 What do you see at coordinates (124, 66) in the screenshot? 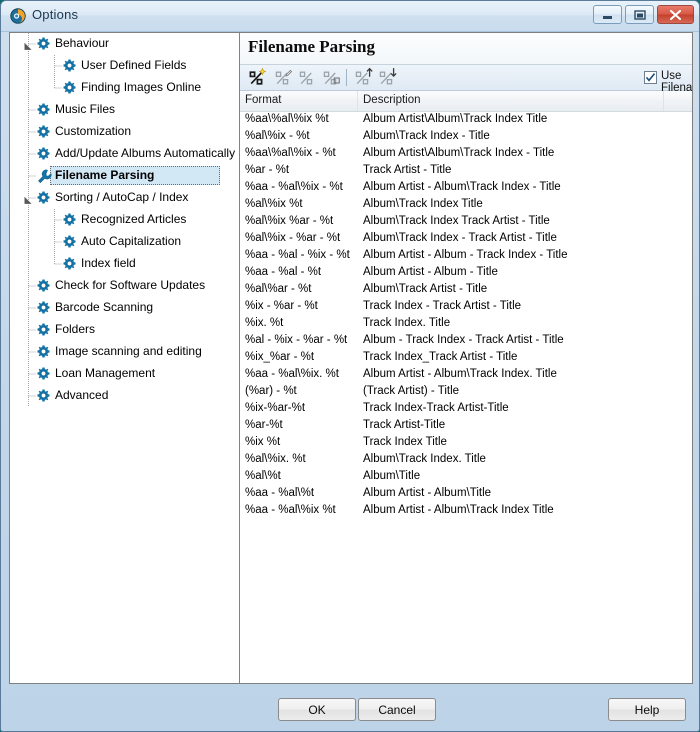
I see `sidebar-item-user-defined-fields: User Defined Fields` at bounding box center [124, 66].